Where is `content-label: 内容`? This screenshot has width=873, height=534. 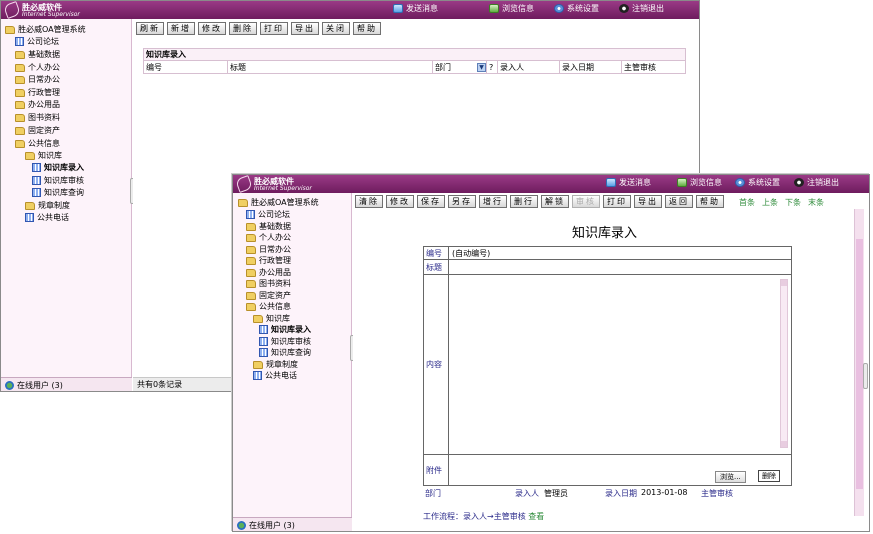 content-label: 内容 is located at coordinates (436, 364).